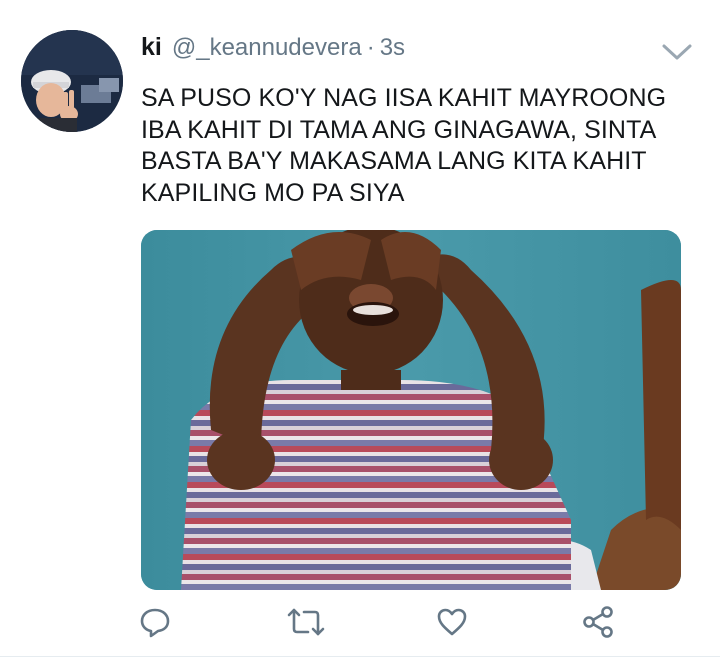 Image resolution: width=720 pixels, height=661 pixels. I want to click on username-handle: @_keannudevera, so click(267, 48).